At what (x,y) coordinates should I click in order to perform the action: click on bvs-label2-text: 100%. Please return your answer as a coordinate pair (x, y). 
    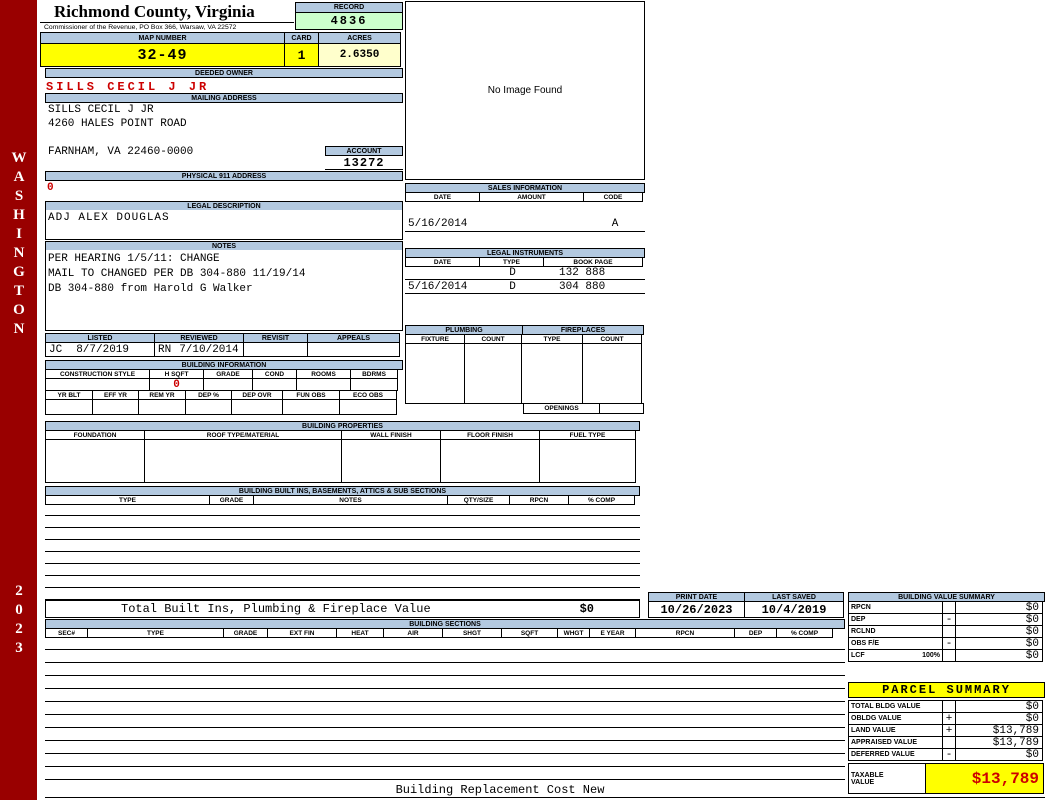
    Looking at the image, I should click on (931, 655).